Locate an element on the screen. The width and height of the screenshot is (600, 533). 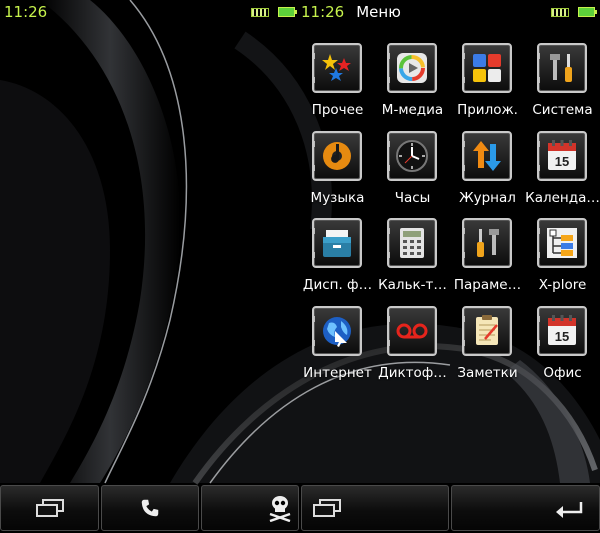
app-log: Журнал is located at coordinates (487, 170).